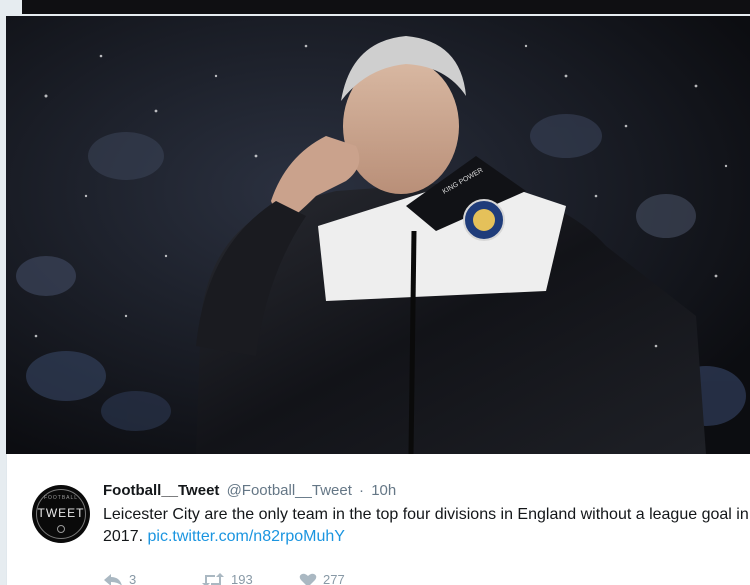 The height and width of the screenshot is (585, 750). Describe the element at coordinates (242, 578) in the screenshot. I see `retweet-count: 193` at that location.